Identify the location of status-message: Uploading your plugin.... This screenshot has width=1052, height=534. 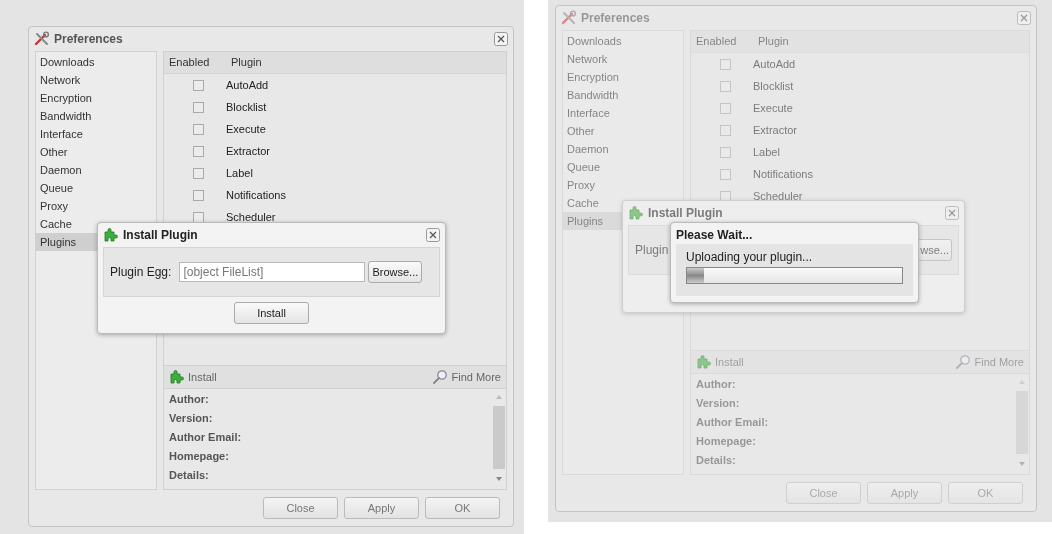
(750, 257).